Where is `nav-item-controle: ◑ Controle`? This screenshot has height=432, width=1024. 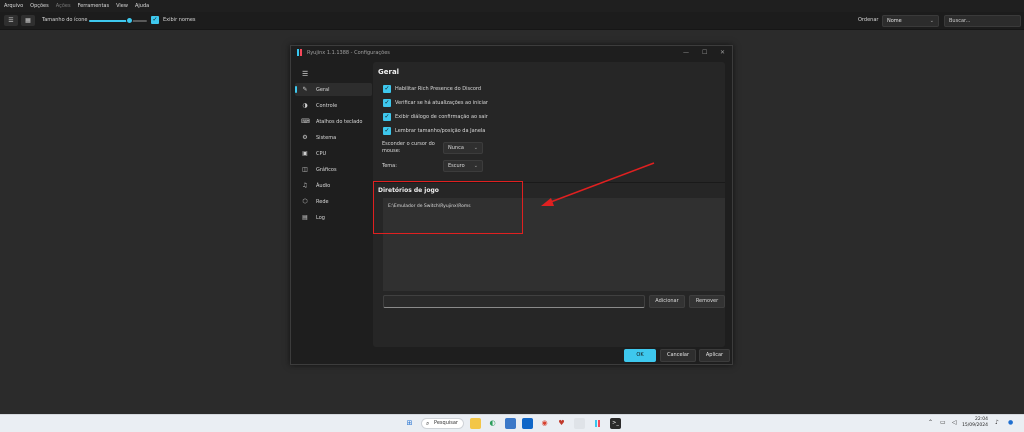 nav-item-controle: ◑ Controle is located at coordinates (333, 105).